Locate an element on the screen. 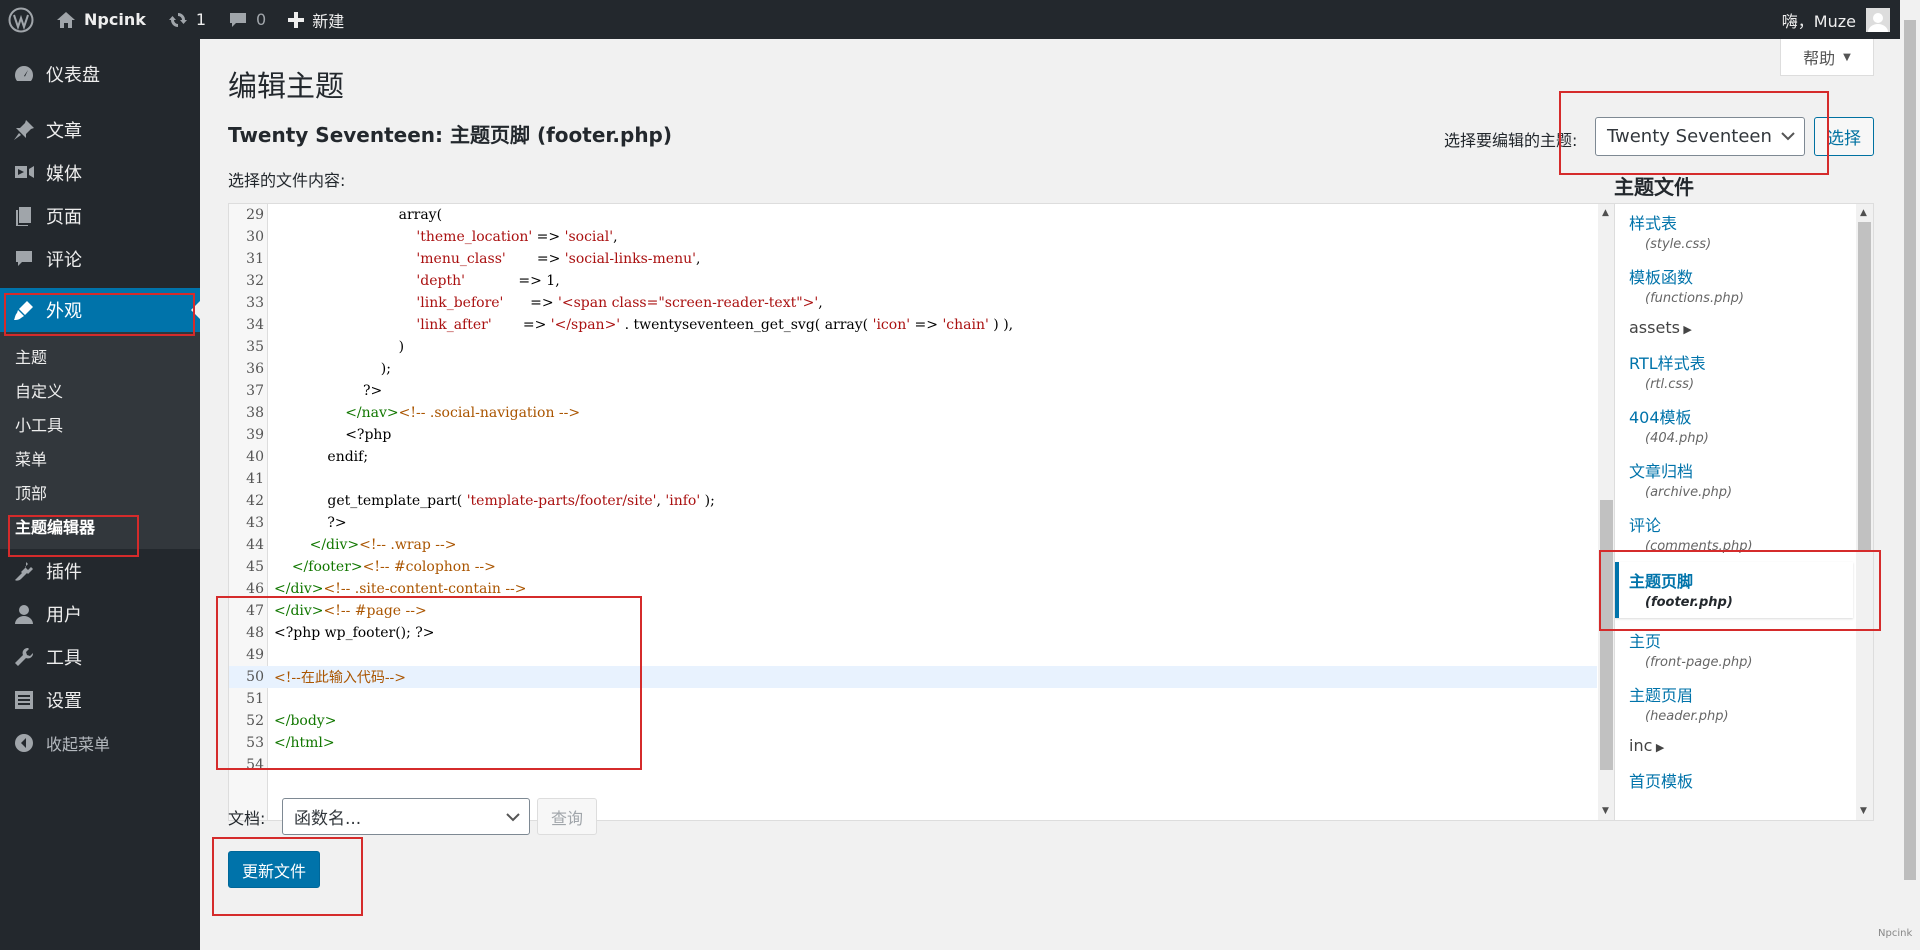 This screenshot has width=1920, height=950. line-number: 38 is located at coordinates (255, 413).